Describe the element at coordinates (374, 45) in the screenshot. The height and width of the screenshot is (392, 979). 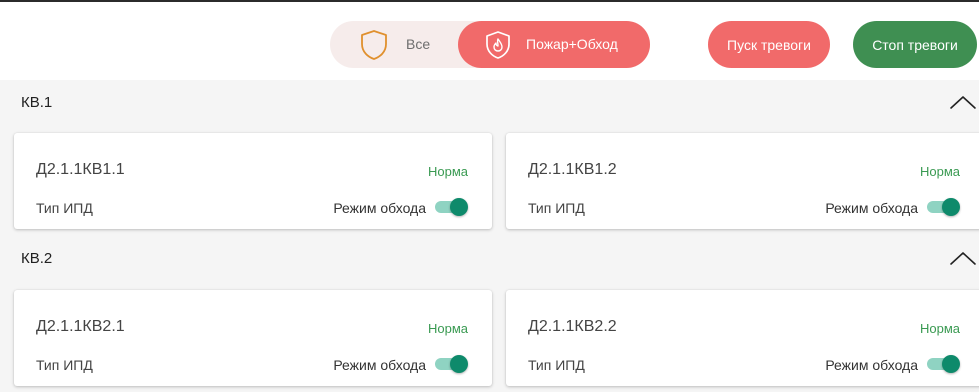
I see `shield-icon` at that location.